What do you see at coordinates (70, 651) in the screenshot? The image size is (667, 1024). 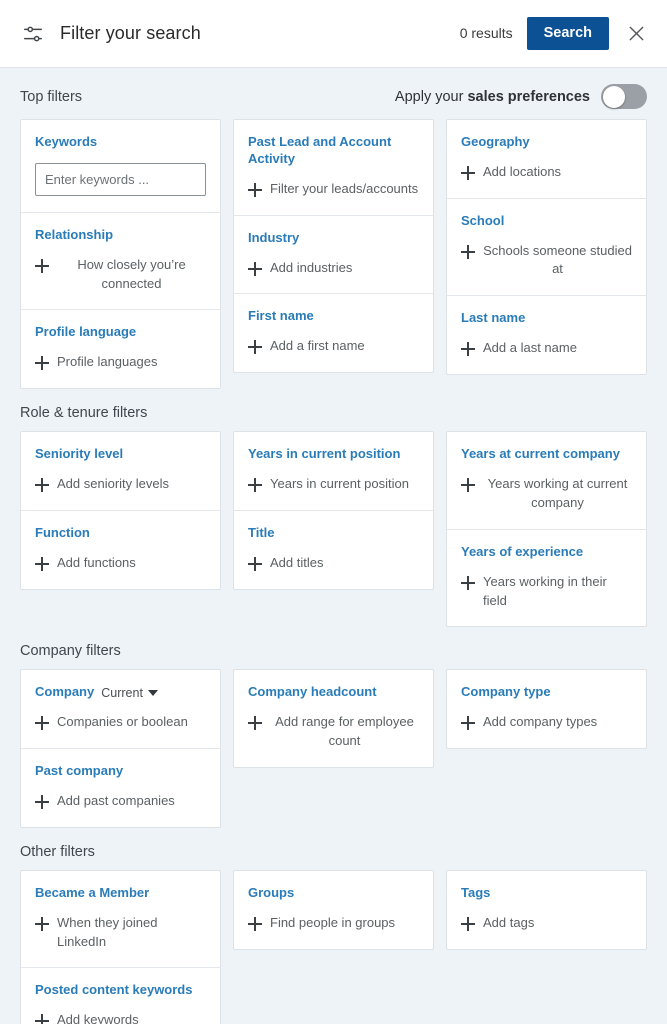 I see `section-title-company-filters: Company filters` at bounding box center [70, 651].